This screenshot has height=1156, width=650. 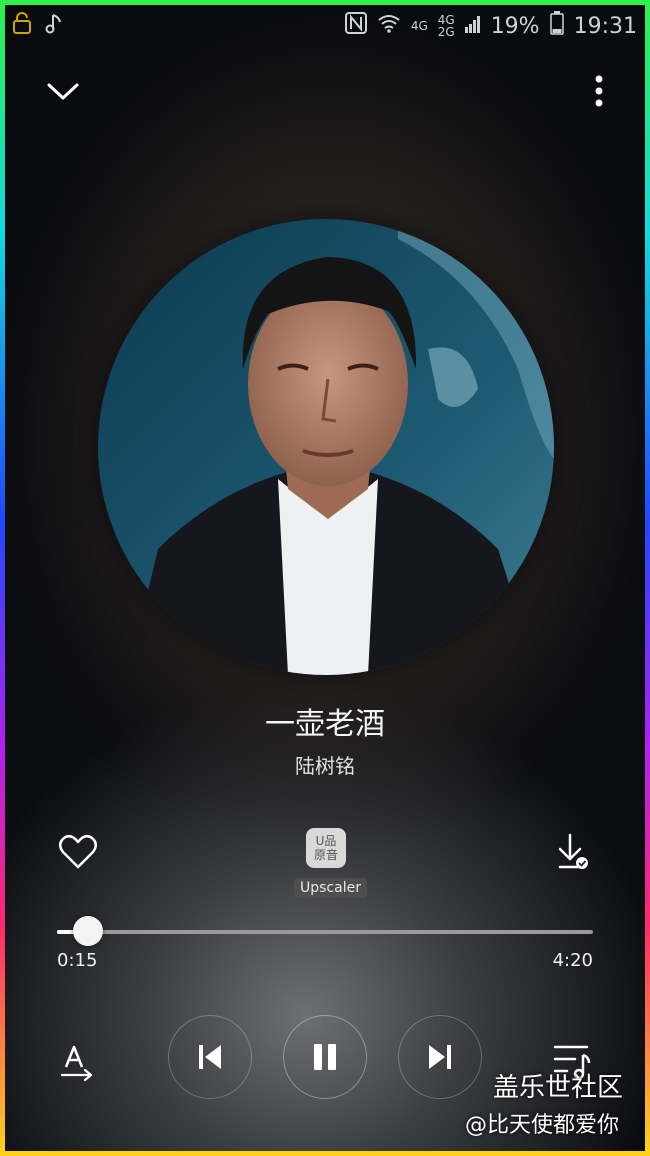 I want to click on collapse-button, so click(x=63, y=91).